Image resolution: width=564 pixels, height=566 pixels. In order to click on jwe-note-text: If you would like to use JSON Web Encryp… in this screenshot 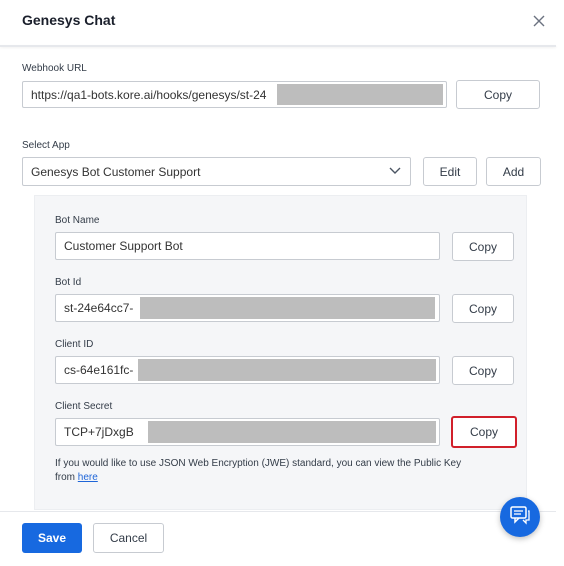, I will do `click(258, 463)`.